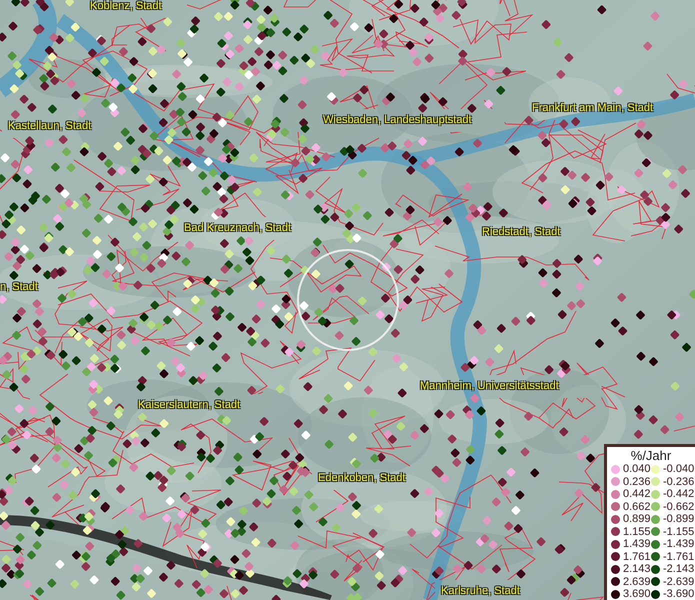 The height and width of the screenshot is (600, 695). Describe the element at coordinates (189, 405) in the screenshot. I see `place-label: Kaiserslautern, Stadt` at that location.